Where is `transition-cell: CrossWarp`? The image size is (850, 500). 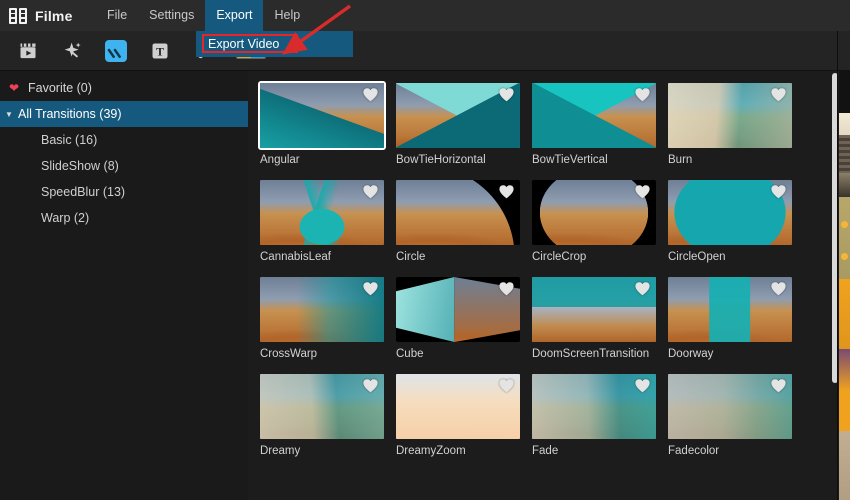 transition-cell: CrossWarp is located at coordinates (328, 318).